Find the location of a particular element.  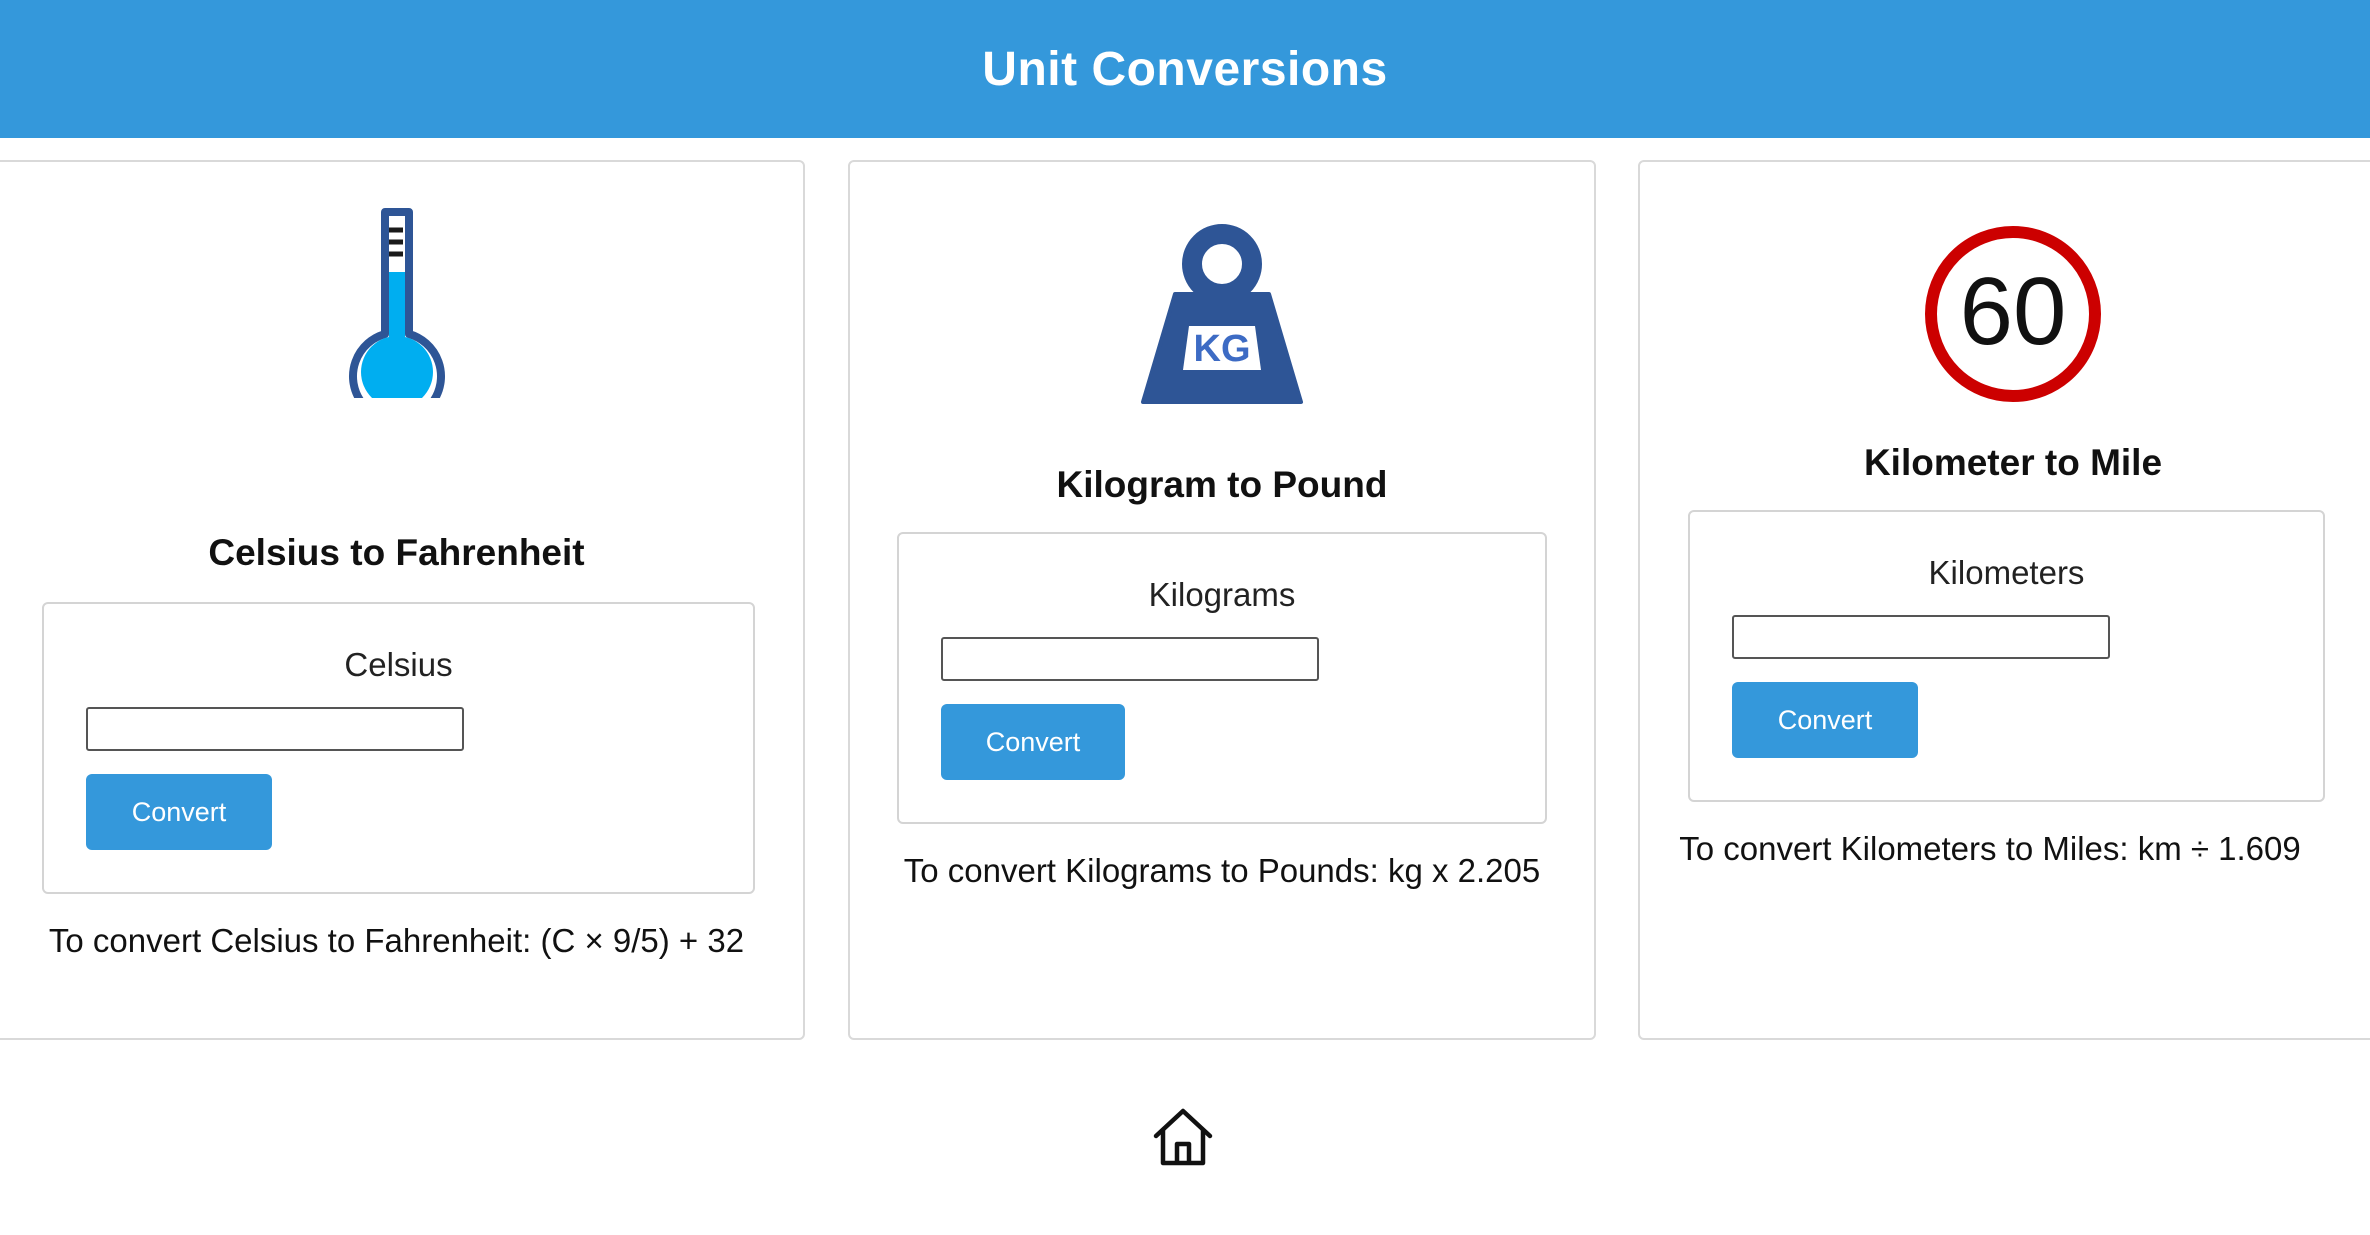

kilometer-input is located at coordinates (1921, 637).